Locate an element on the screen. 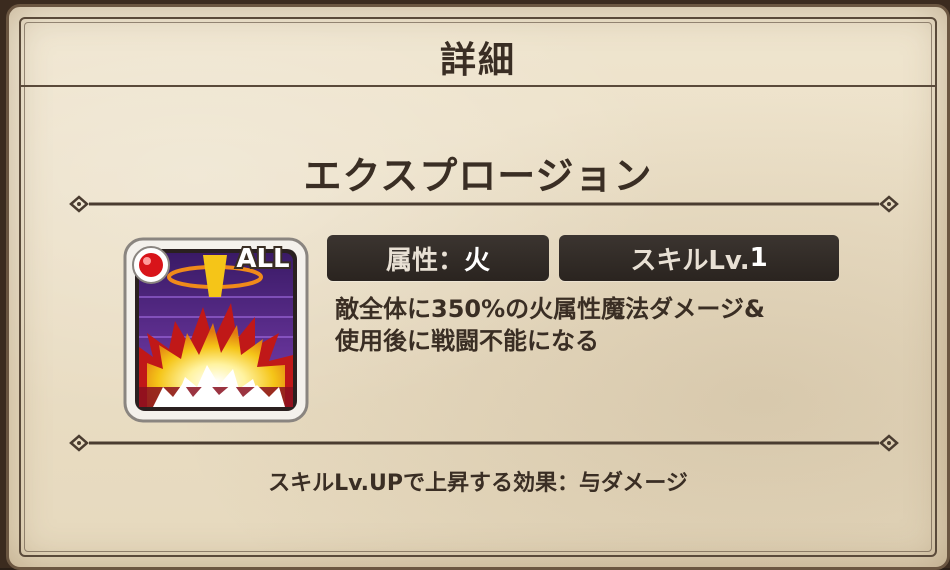 Image resolution: width=950 pixels, height=570 pixels. skill-level-badge: スキルLv. 1 is located at coordinates (699, 258).